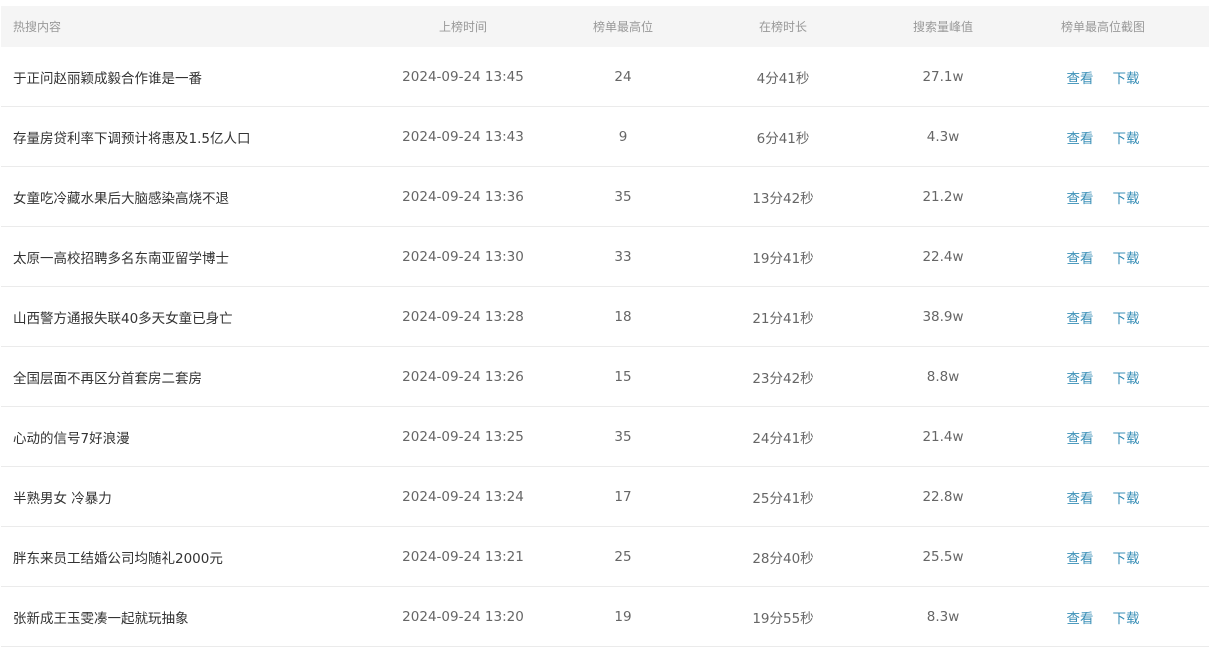  What do you see at coordinates (623, 26) in the screenshot?
I see `header-rank: 榜单最高位` at bounding box center [623, 26].